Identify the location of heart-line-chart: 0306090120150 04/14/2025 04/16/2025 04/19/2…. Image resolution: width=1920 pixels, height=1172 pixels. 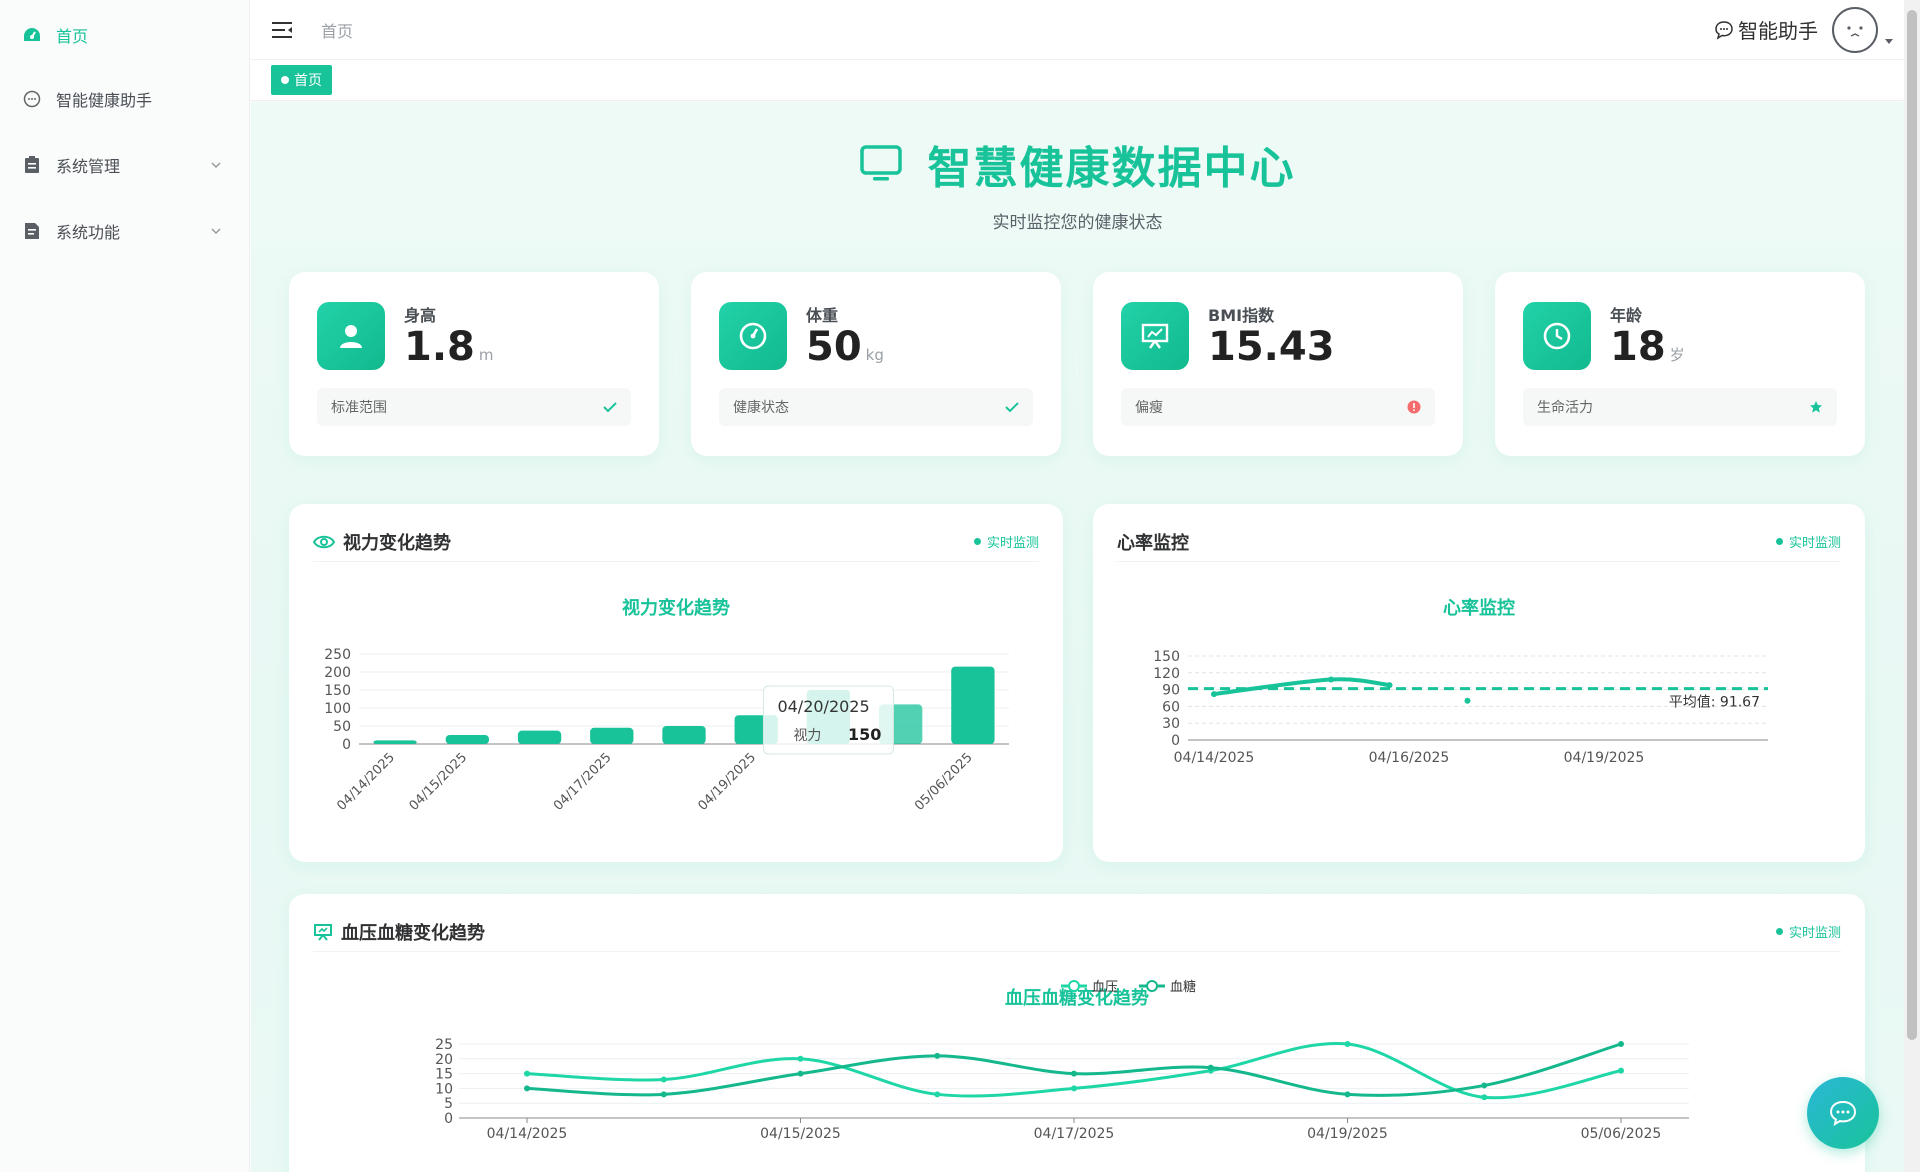
(1460, 707).